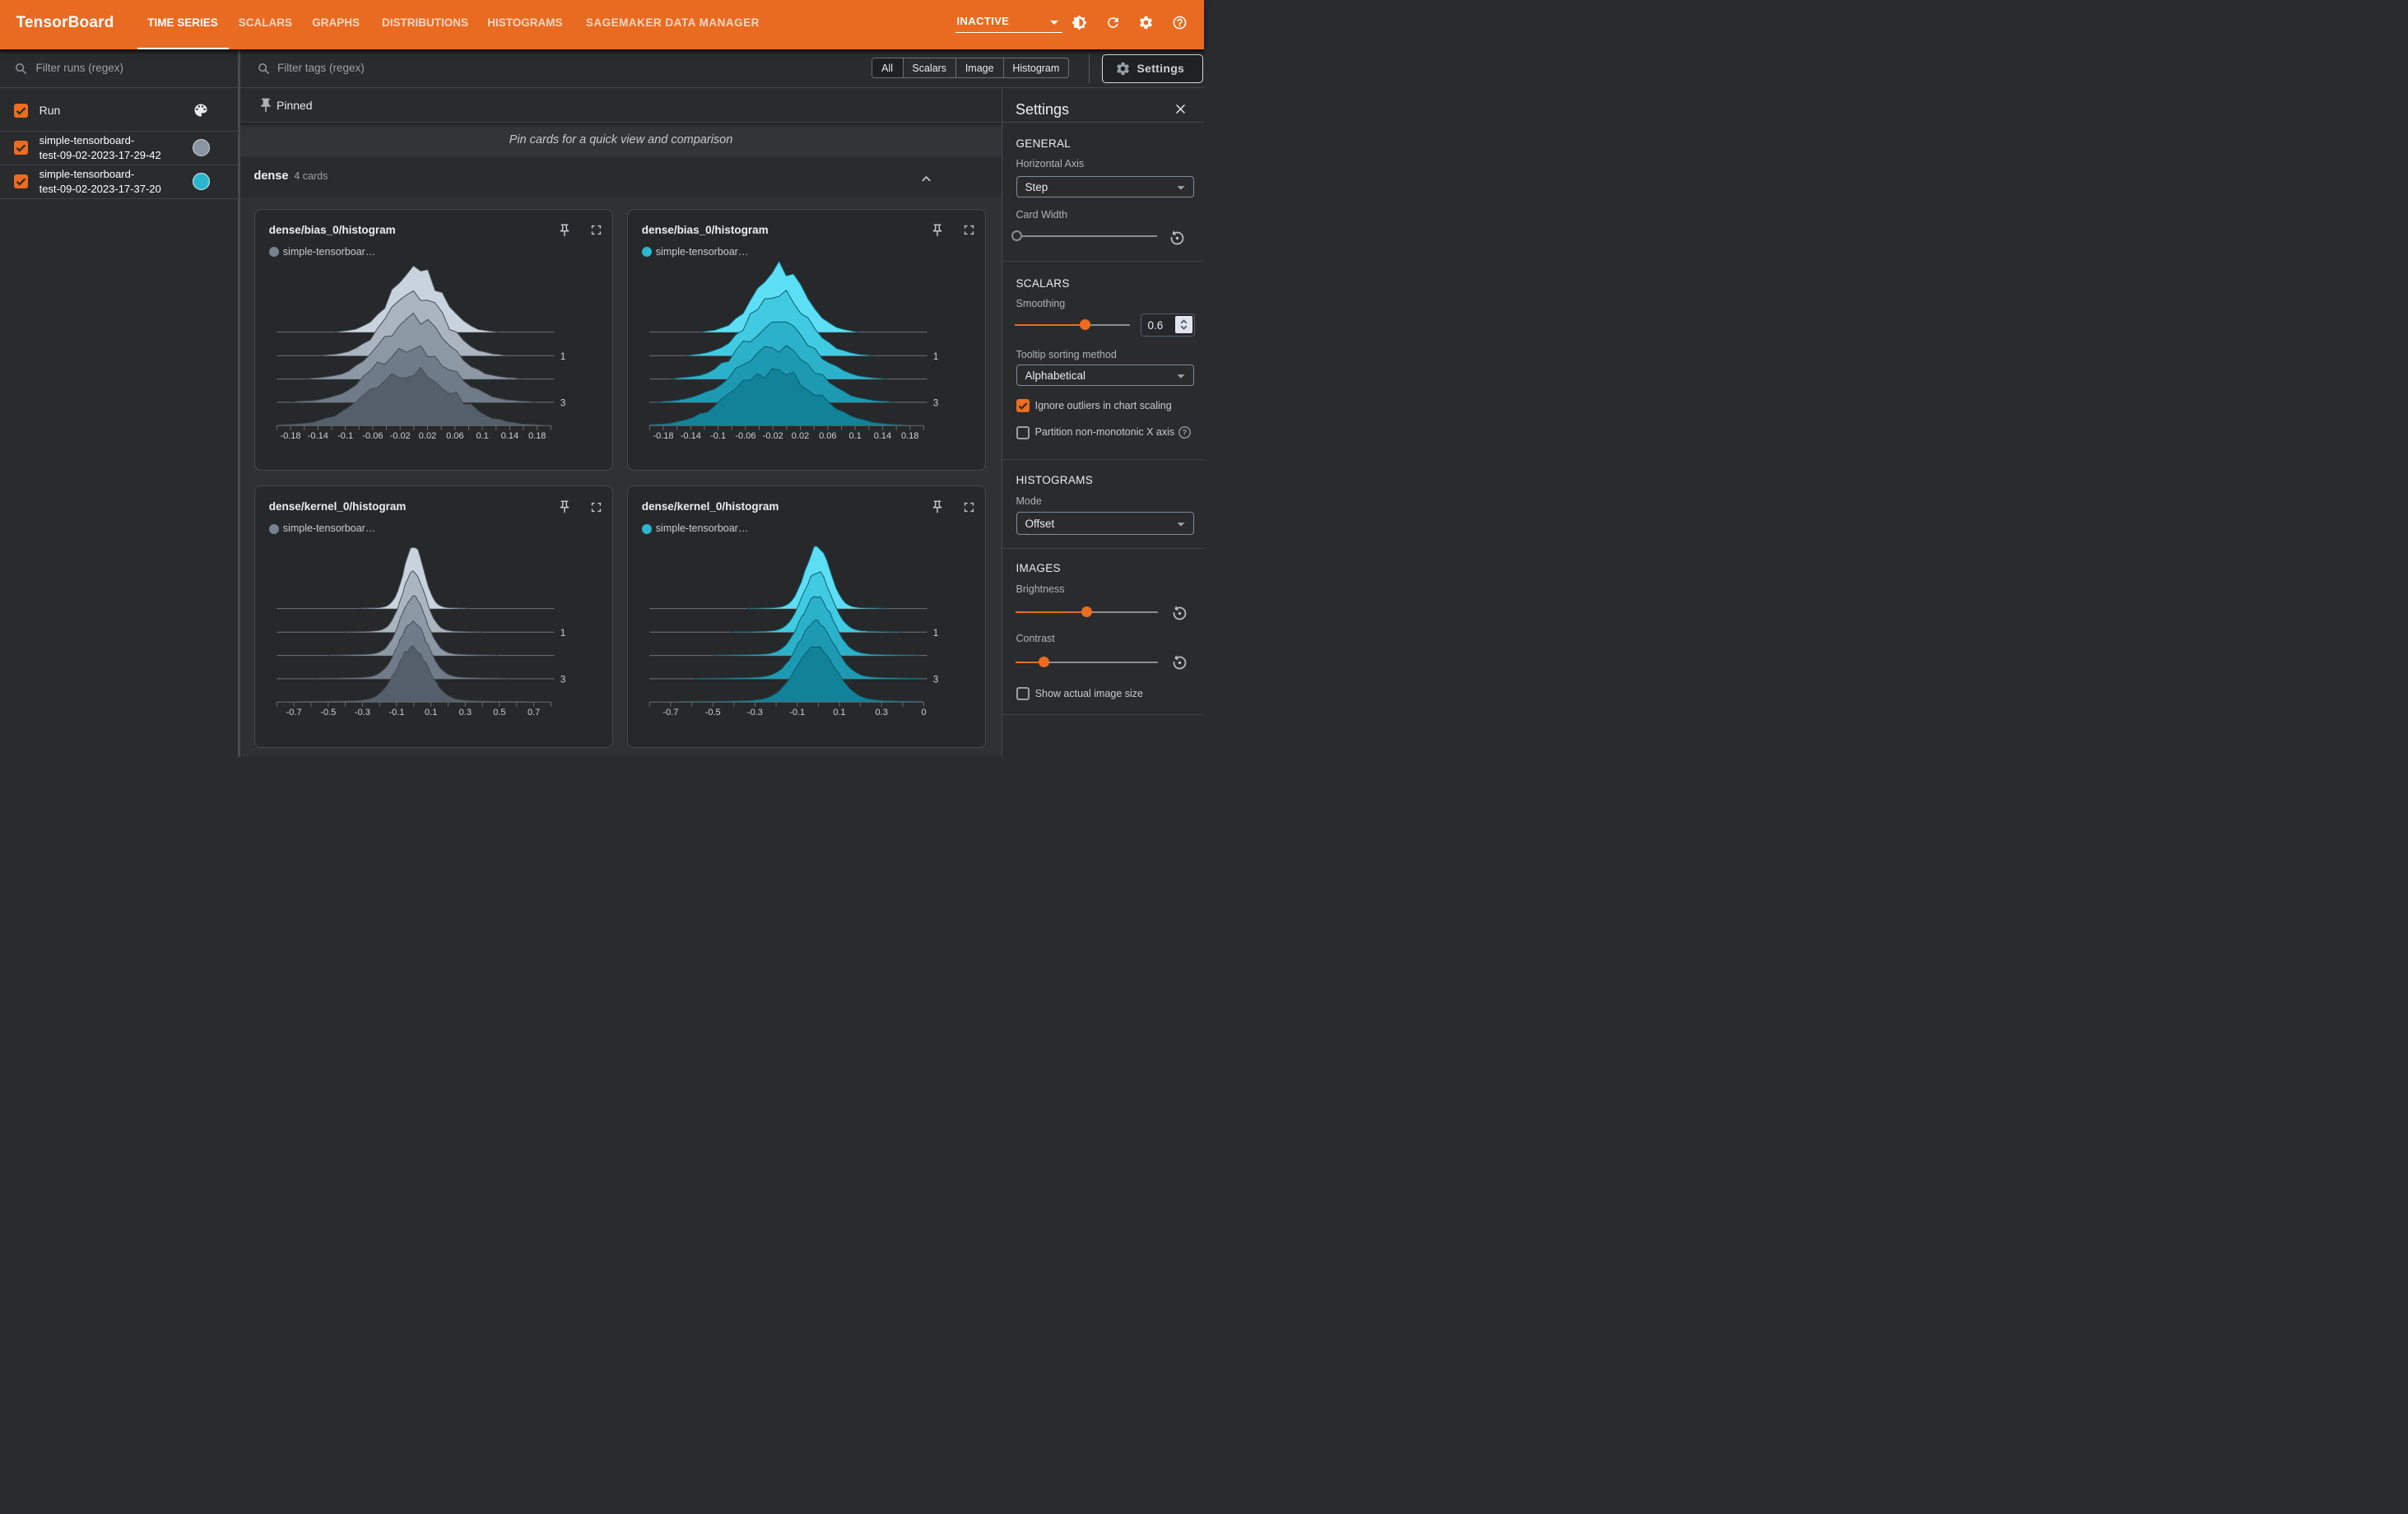 The width and height of the screenshot is (2408, 1514). Describe the element at coordinates (534, 713) in the screenshot. I see `svg-text: 0.7` at that location.